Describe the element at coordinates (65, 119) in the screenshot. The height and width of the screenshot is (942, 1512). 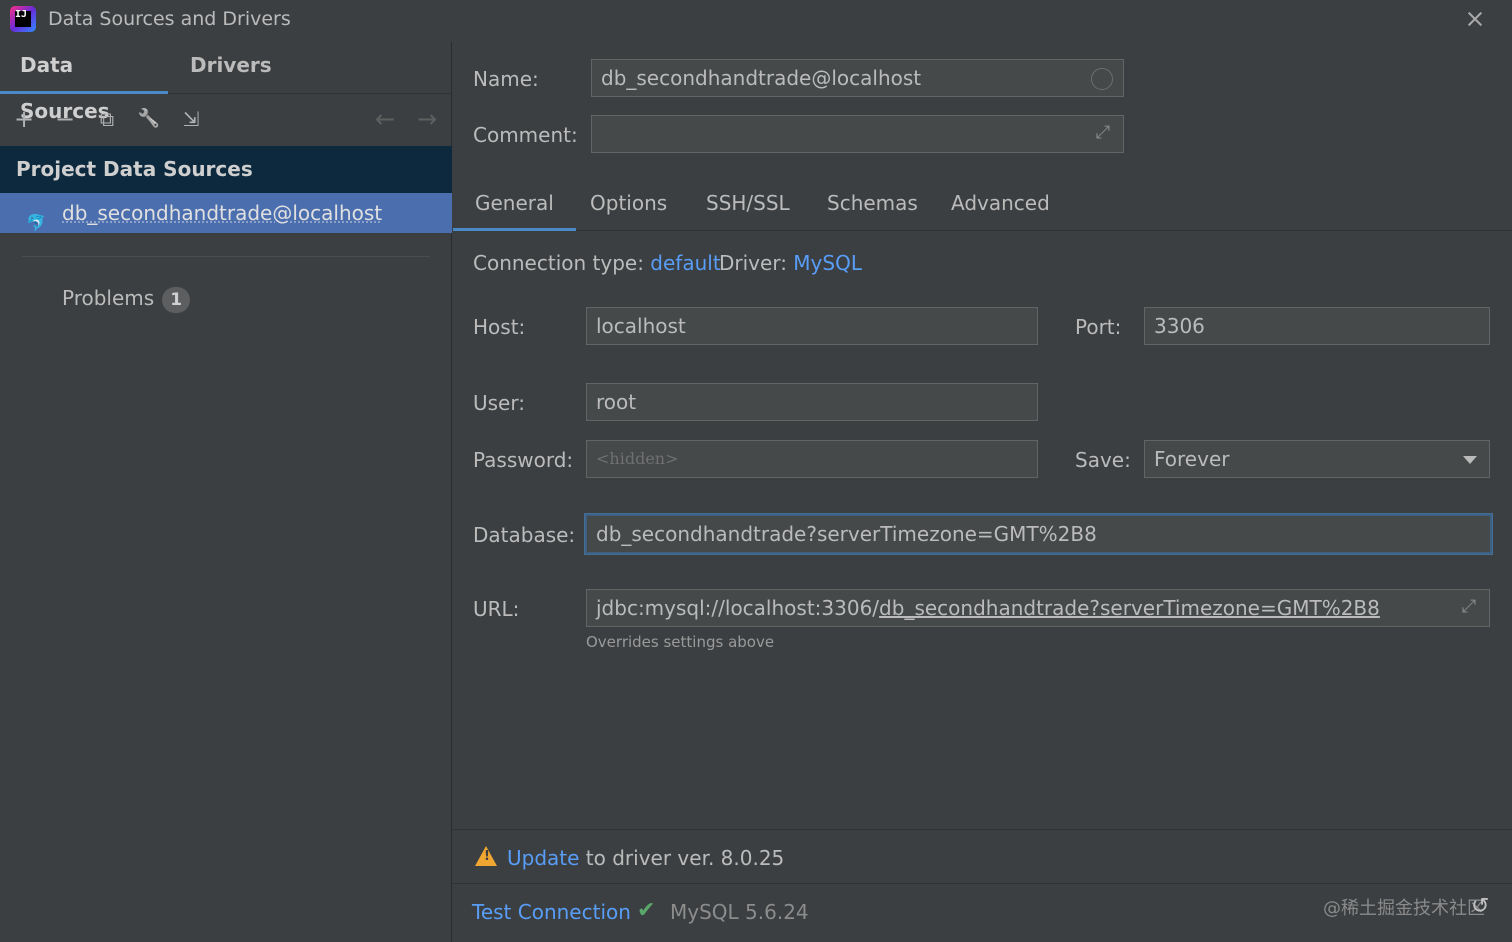
I see `remove-icon: −` at that location.